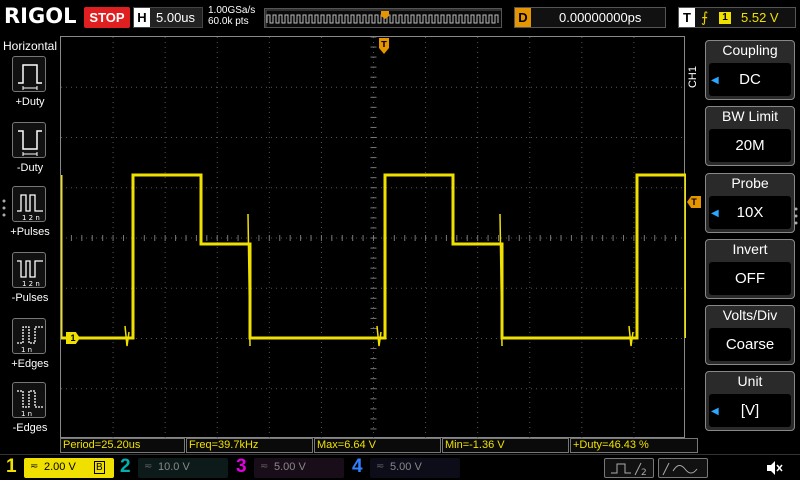 The height and width of the screenshot is (480, 800). I want to click on trigger-marker-label: T, so click(384, 44).